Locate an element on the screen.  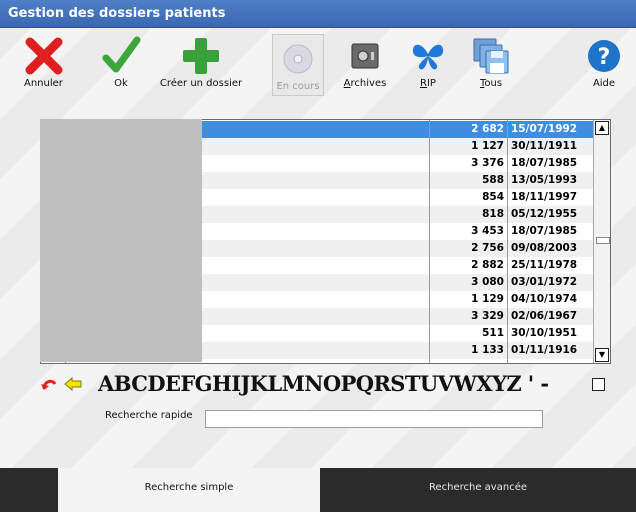
rip-label: RIP is located at coordinates (428, 83).